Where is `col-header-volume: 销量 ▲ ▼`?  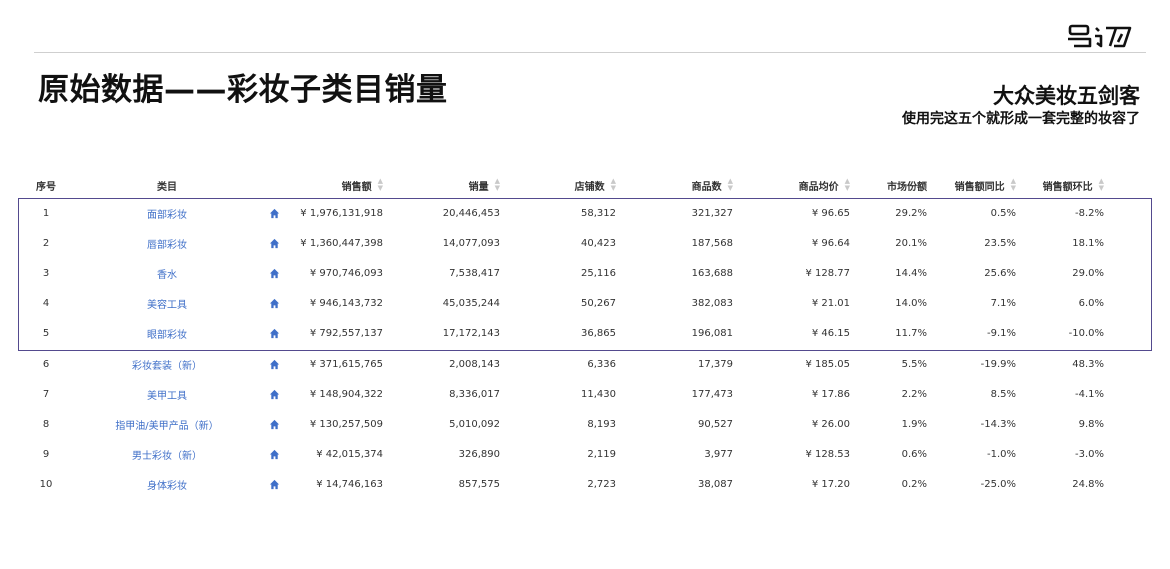
col-header-volume: 销量 ▲ ▼ is located at coordinates (451, 185).